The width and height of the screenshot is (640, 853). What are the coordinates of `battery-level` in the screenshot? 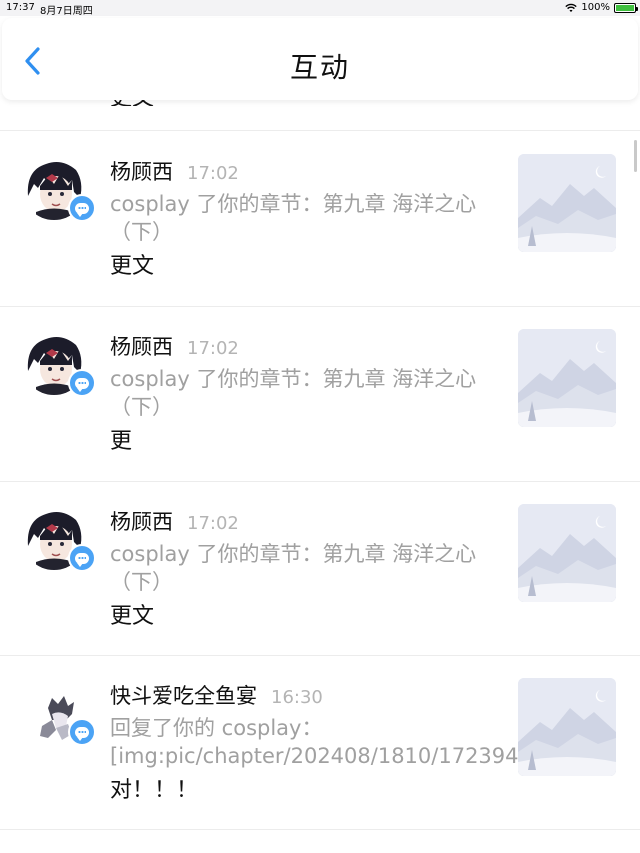 It's located at (625, 7).